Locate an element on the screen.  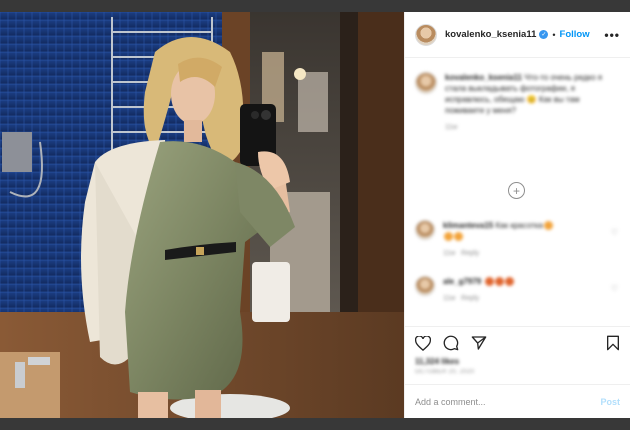
comment-username: ale_g7979 is located at coordinates (462, 281).